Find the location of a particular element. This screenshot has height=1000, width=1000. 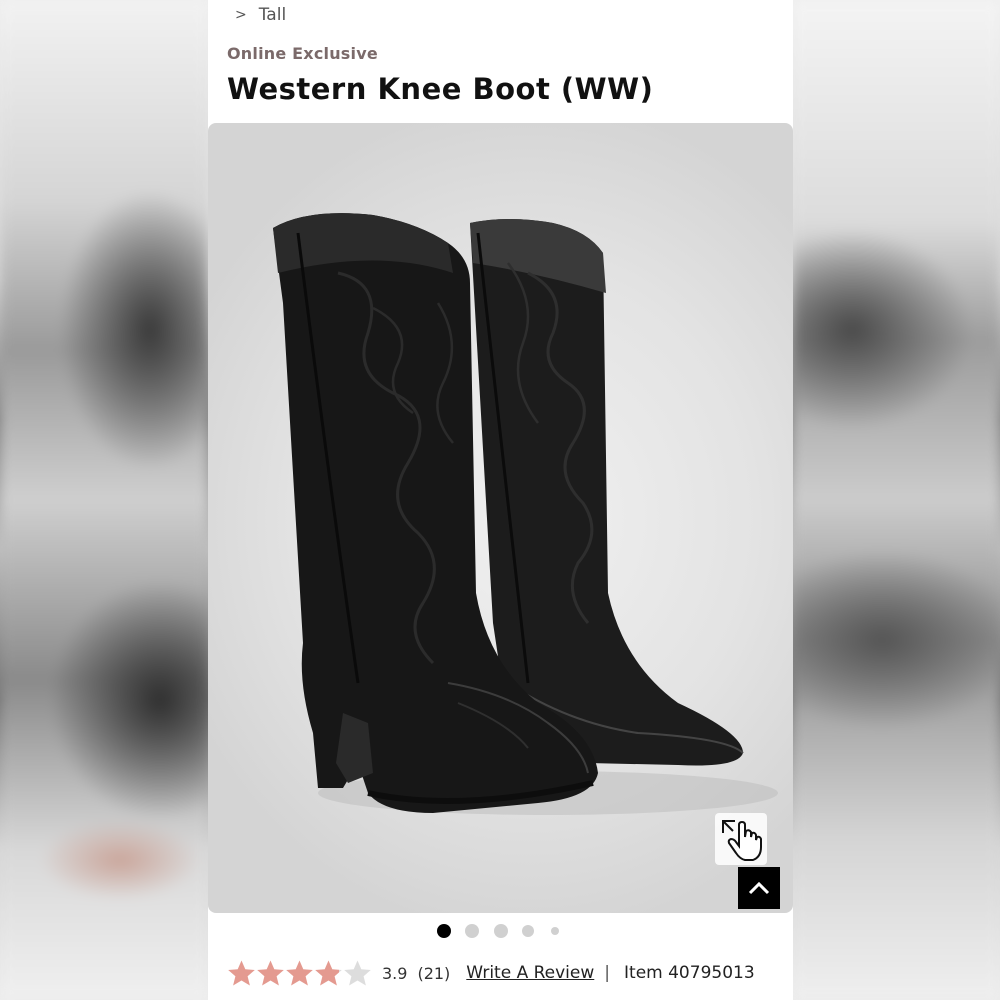

expand-hand-icon is located at coordinates (742, 840).